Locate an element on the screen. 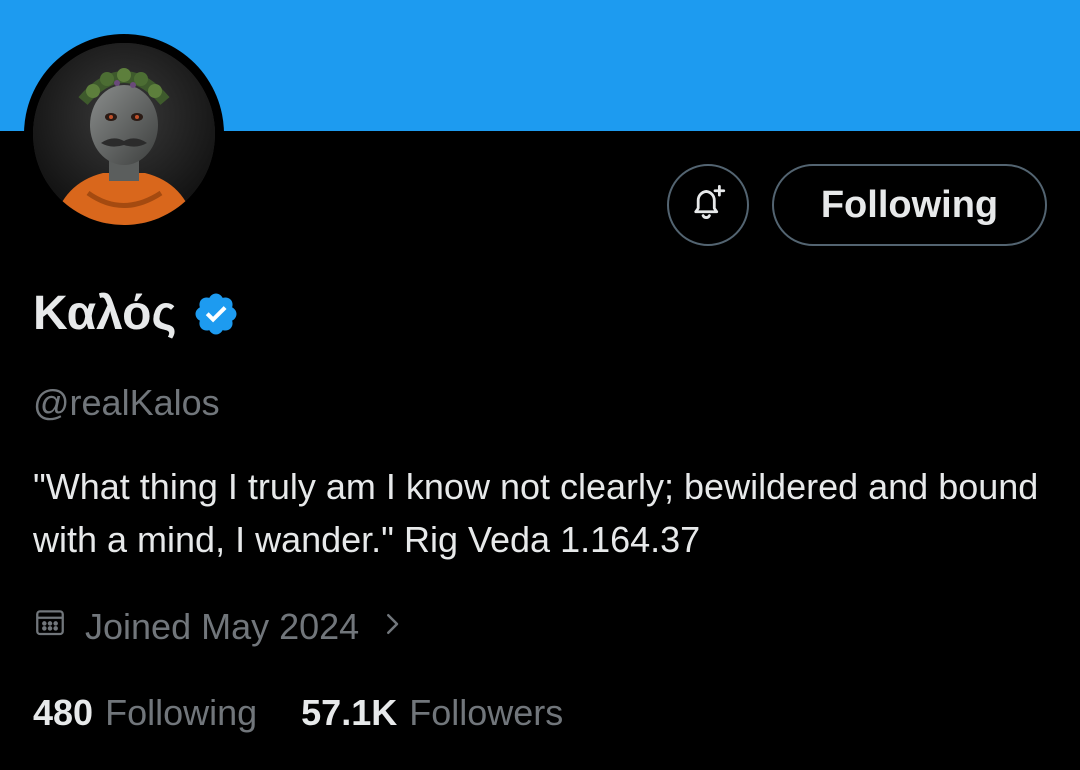 This screenshot has width=1080, height=770. followers-count: 57.1K is located at coordinates (349, 712).